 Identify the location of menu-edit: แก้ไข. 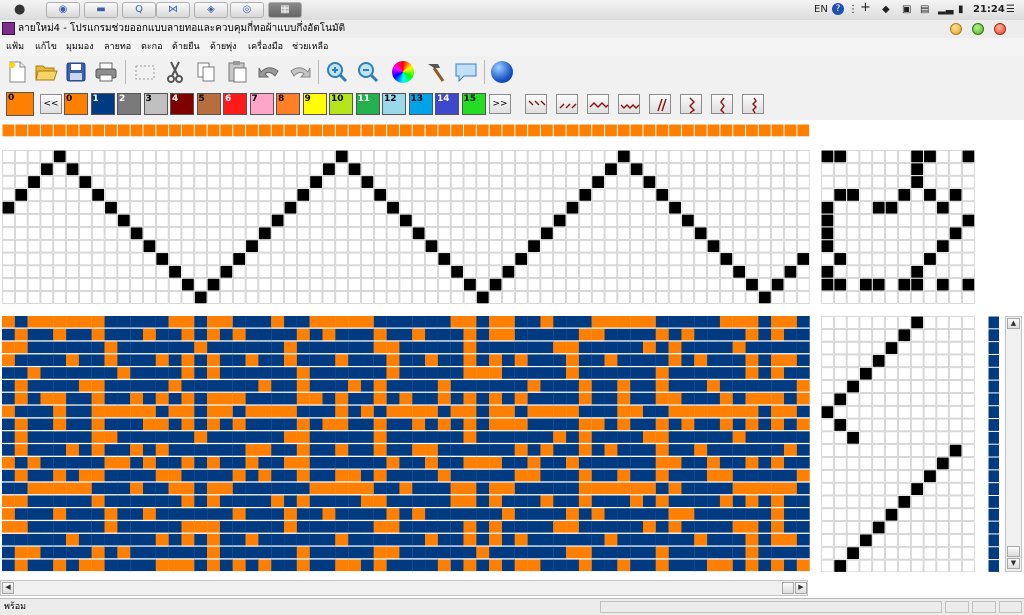
(46, 47).